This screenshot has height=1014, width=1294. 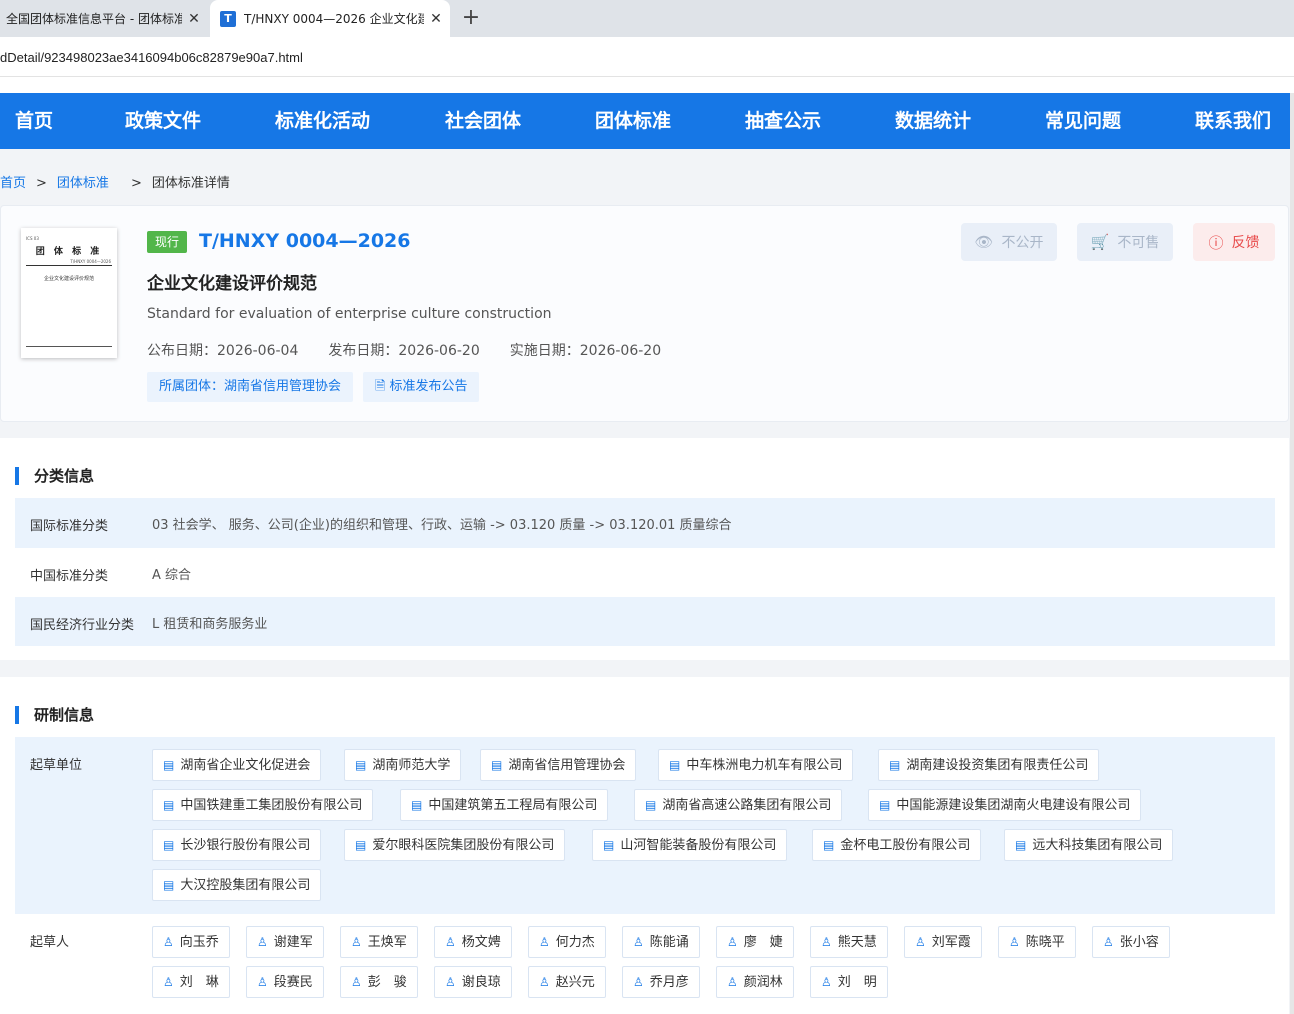 I want to click on drafting-unit-tag: ▤ 远大科技集团有限公司, so click(x=1089, y=845).